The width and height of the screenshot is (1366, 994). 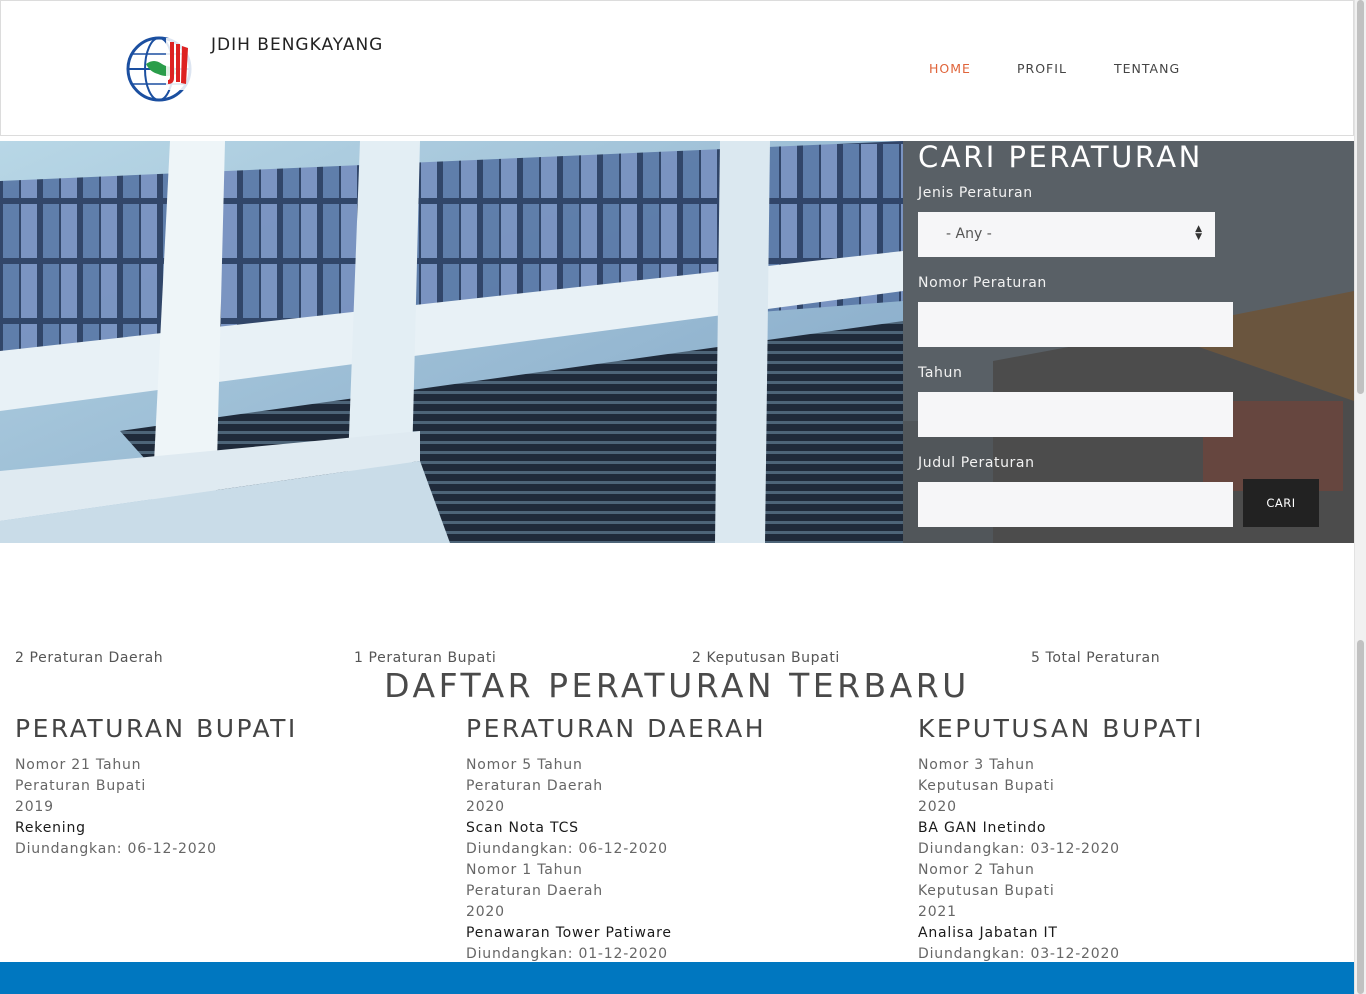 I want to click on site-name: JDIH BENGKAYANG, so click(x=297, y=45).